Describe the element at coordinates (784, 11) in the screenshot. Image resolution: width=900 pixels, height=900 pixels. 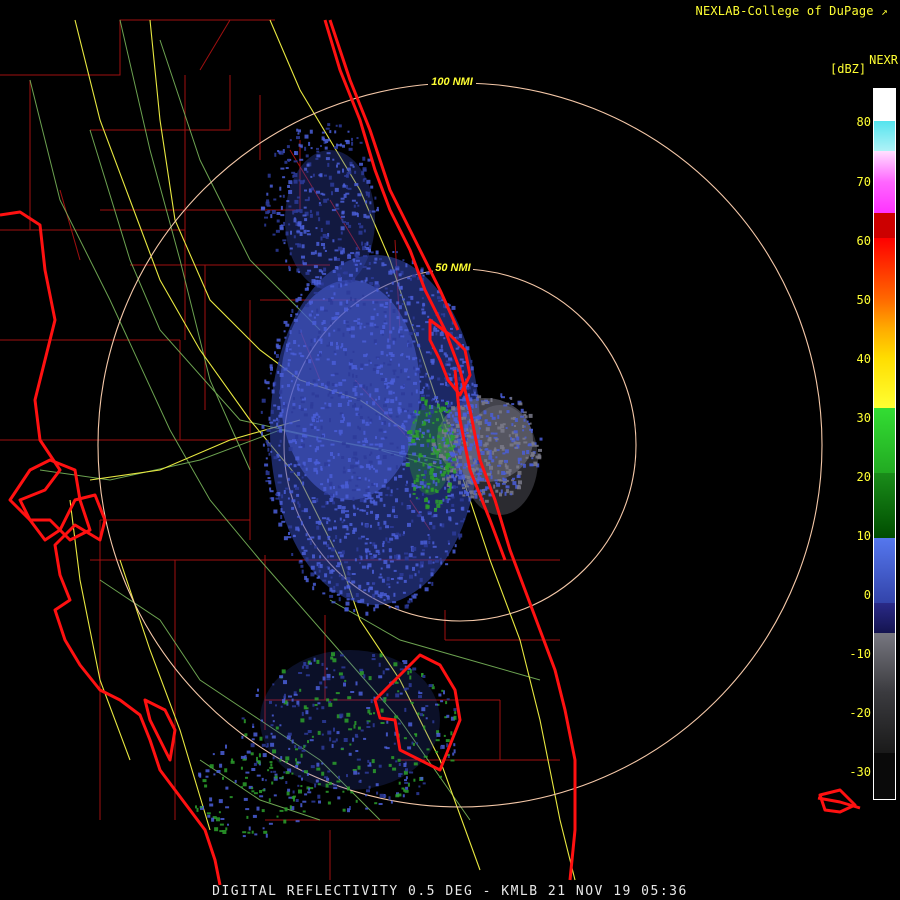
I see `credit-text: NEXLAB-College of DuPage` at that location.